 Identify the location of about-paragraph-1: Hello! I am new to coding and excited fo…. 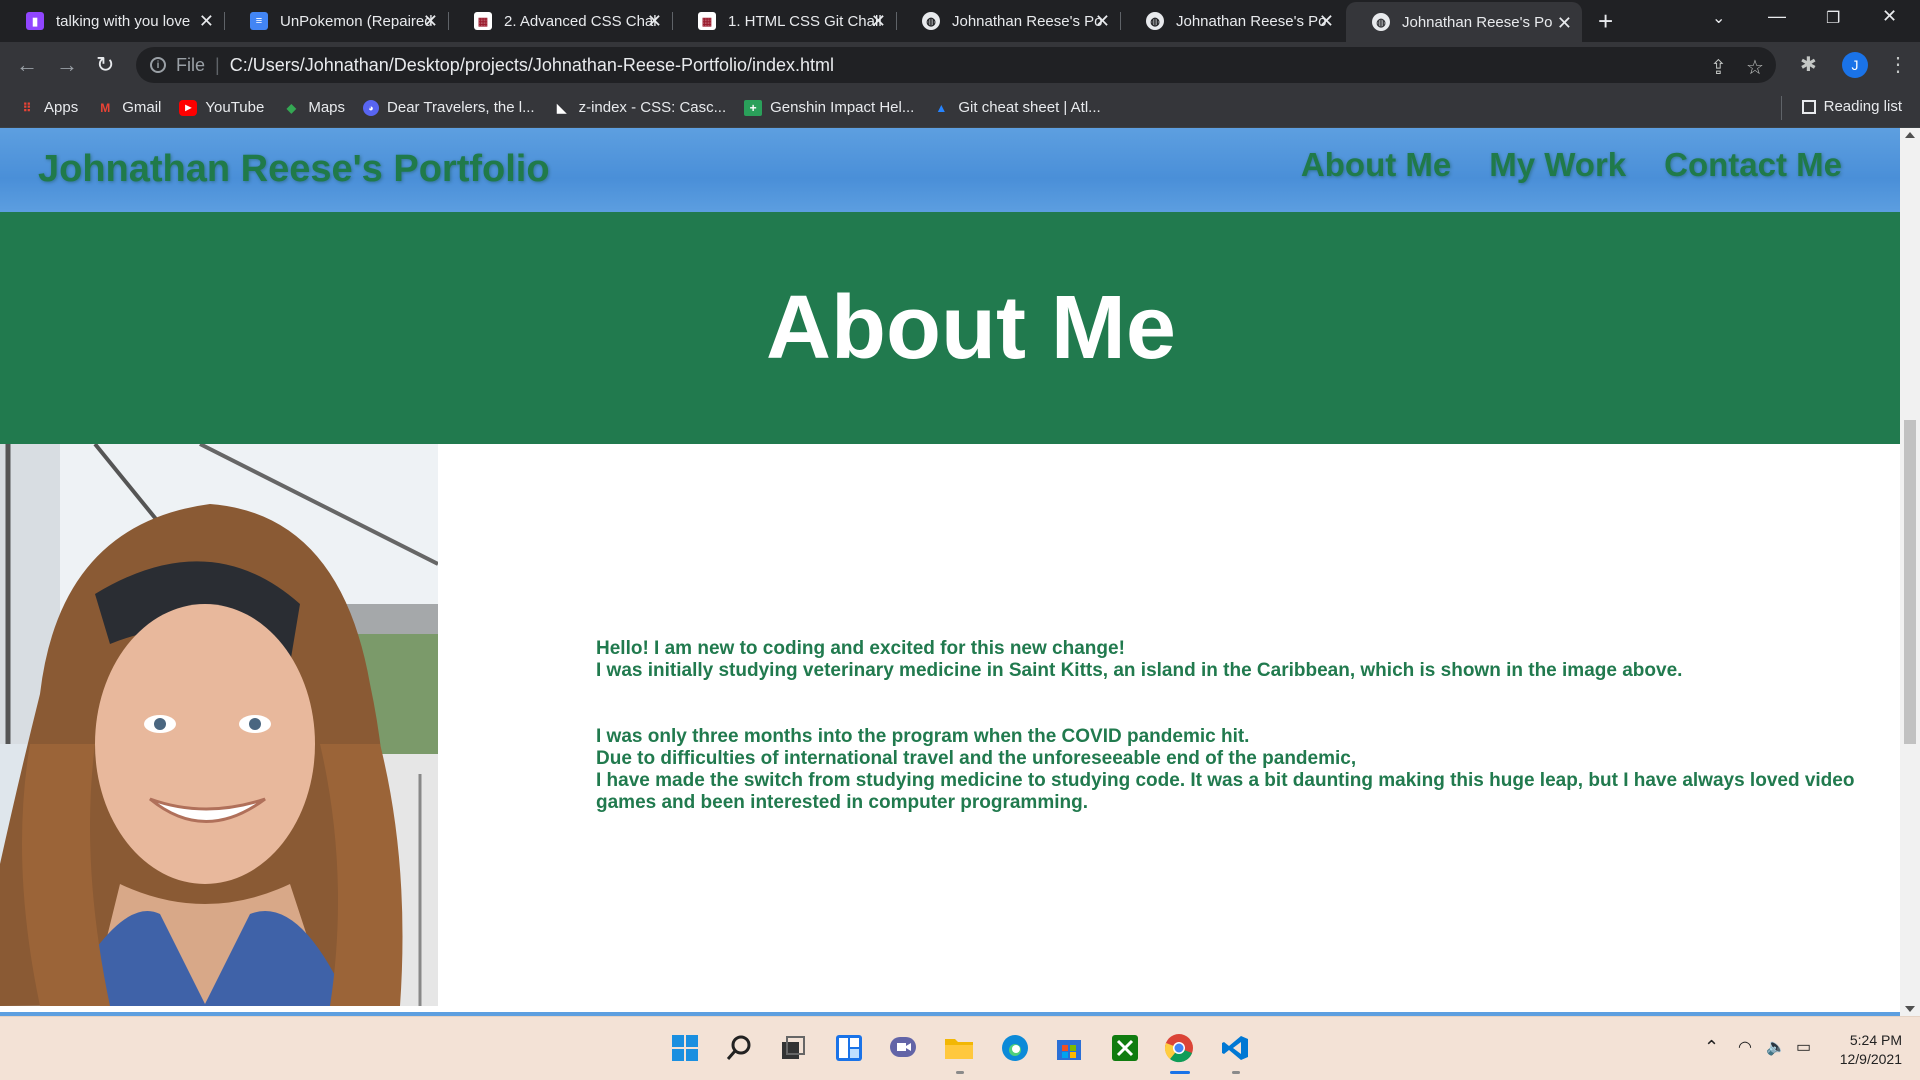
(1231, 660).